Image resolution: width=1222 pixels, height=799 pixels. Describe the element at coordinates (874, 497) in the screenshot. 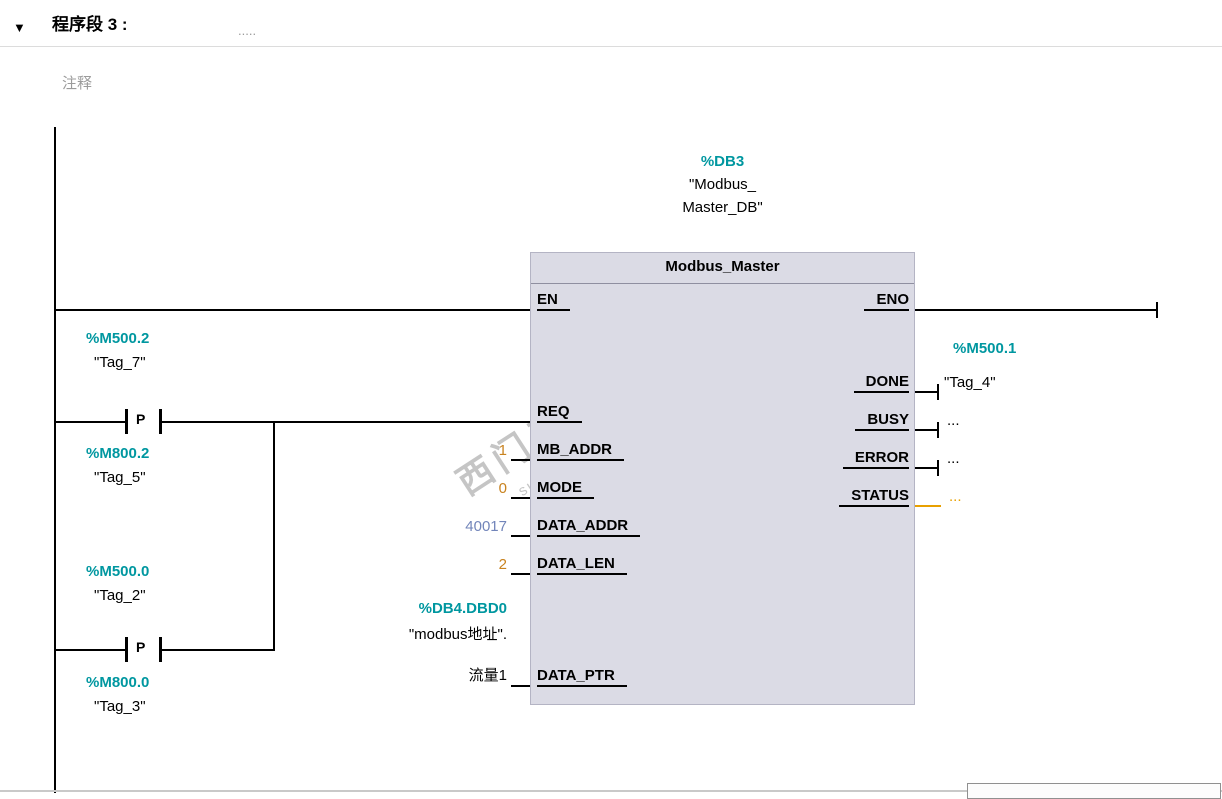

I see `pin-status: STATUS` at that location.